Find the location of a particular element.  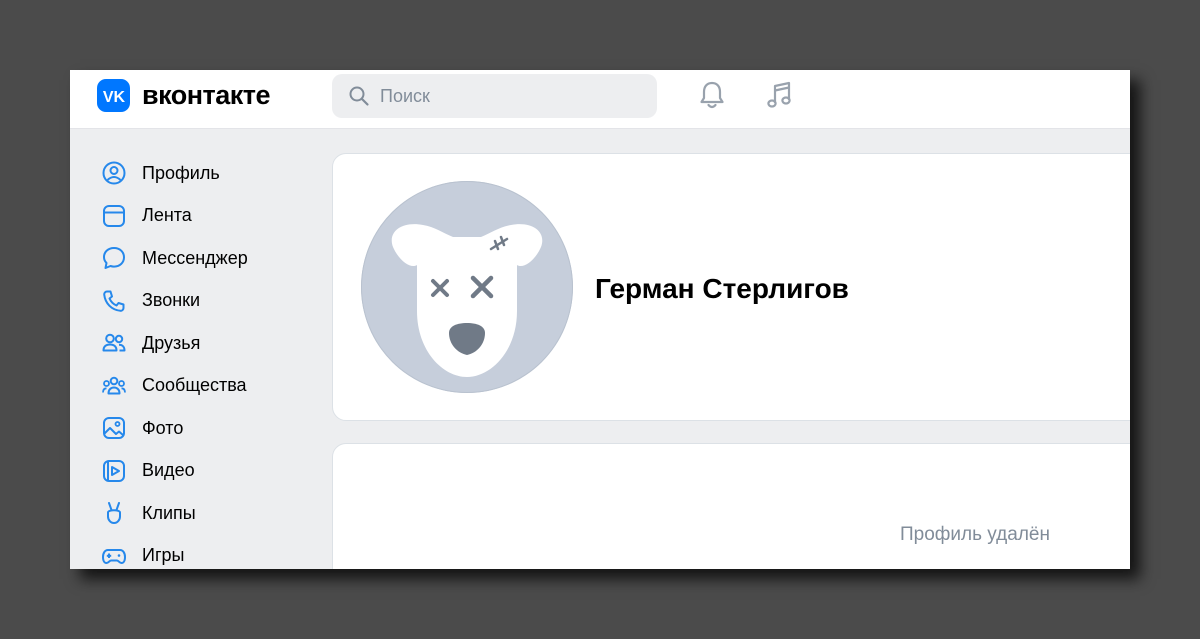

friends-icon is located at coordinates (114, 343).